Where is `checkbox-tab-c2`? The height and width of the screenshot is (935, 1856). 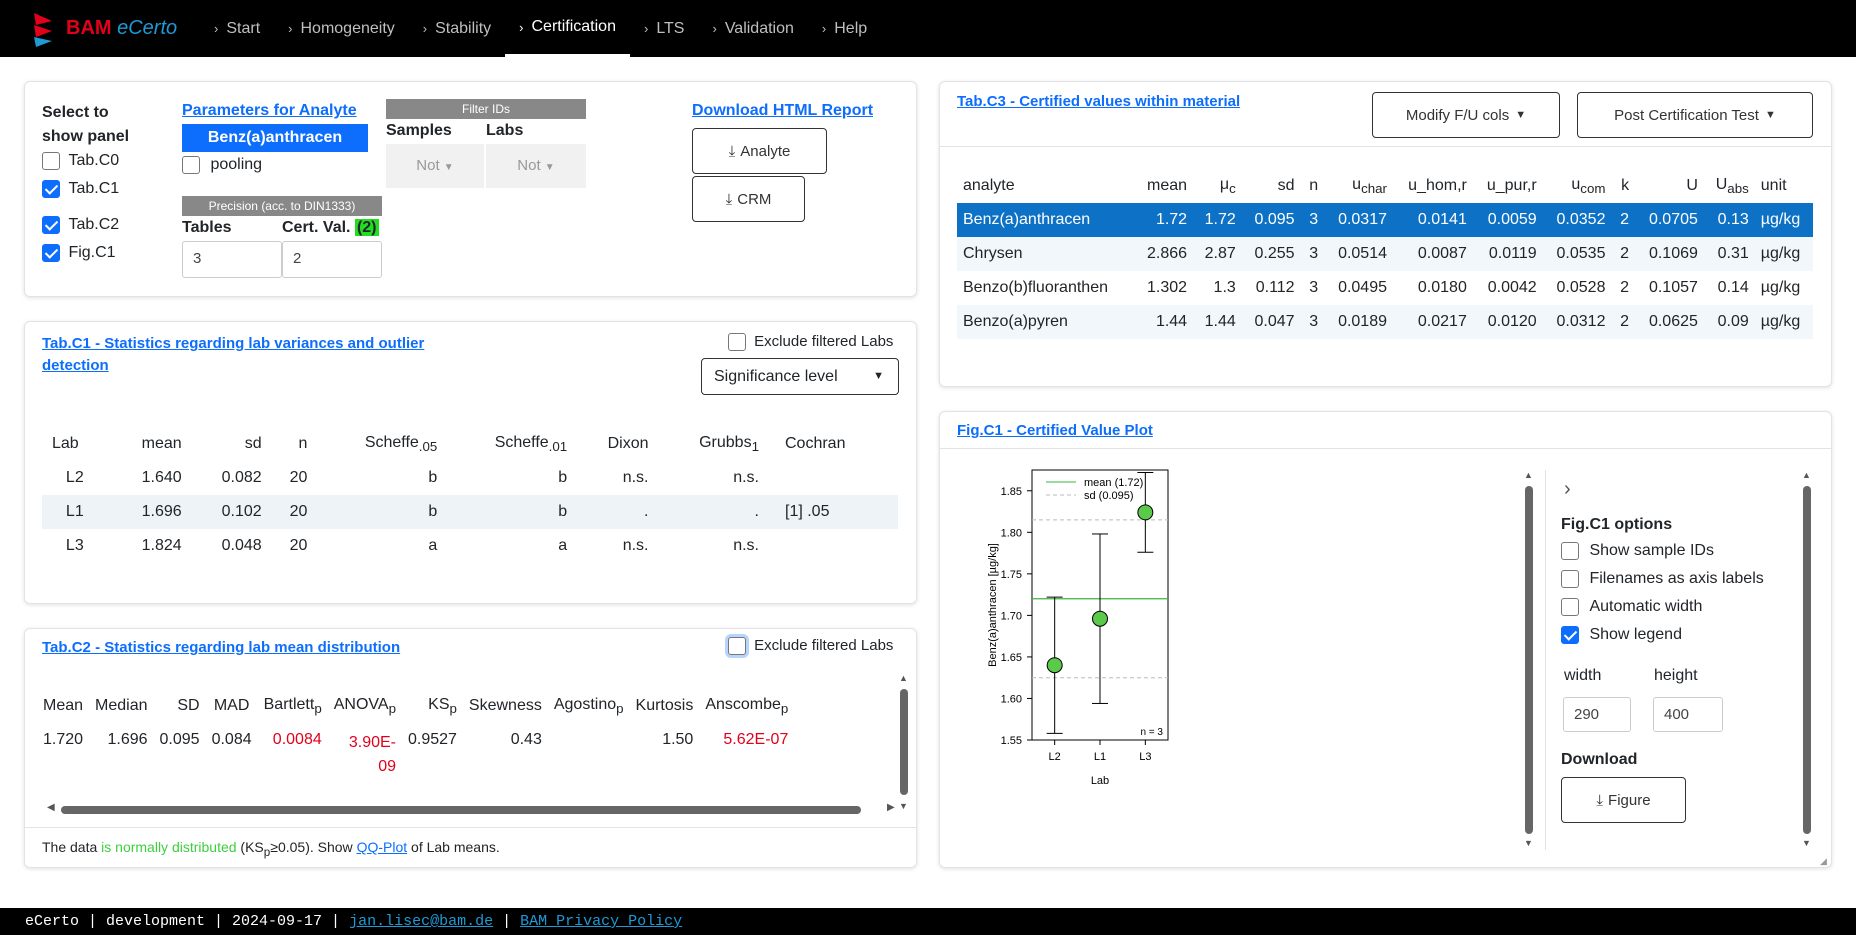 checkbox-tab-c2 is located at coordinates (51, 225).